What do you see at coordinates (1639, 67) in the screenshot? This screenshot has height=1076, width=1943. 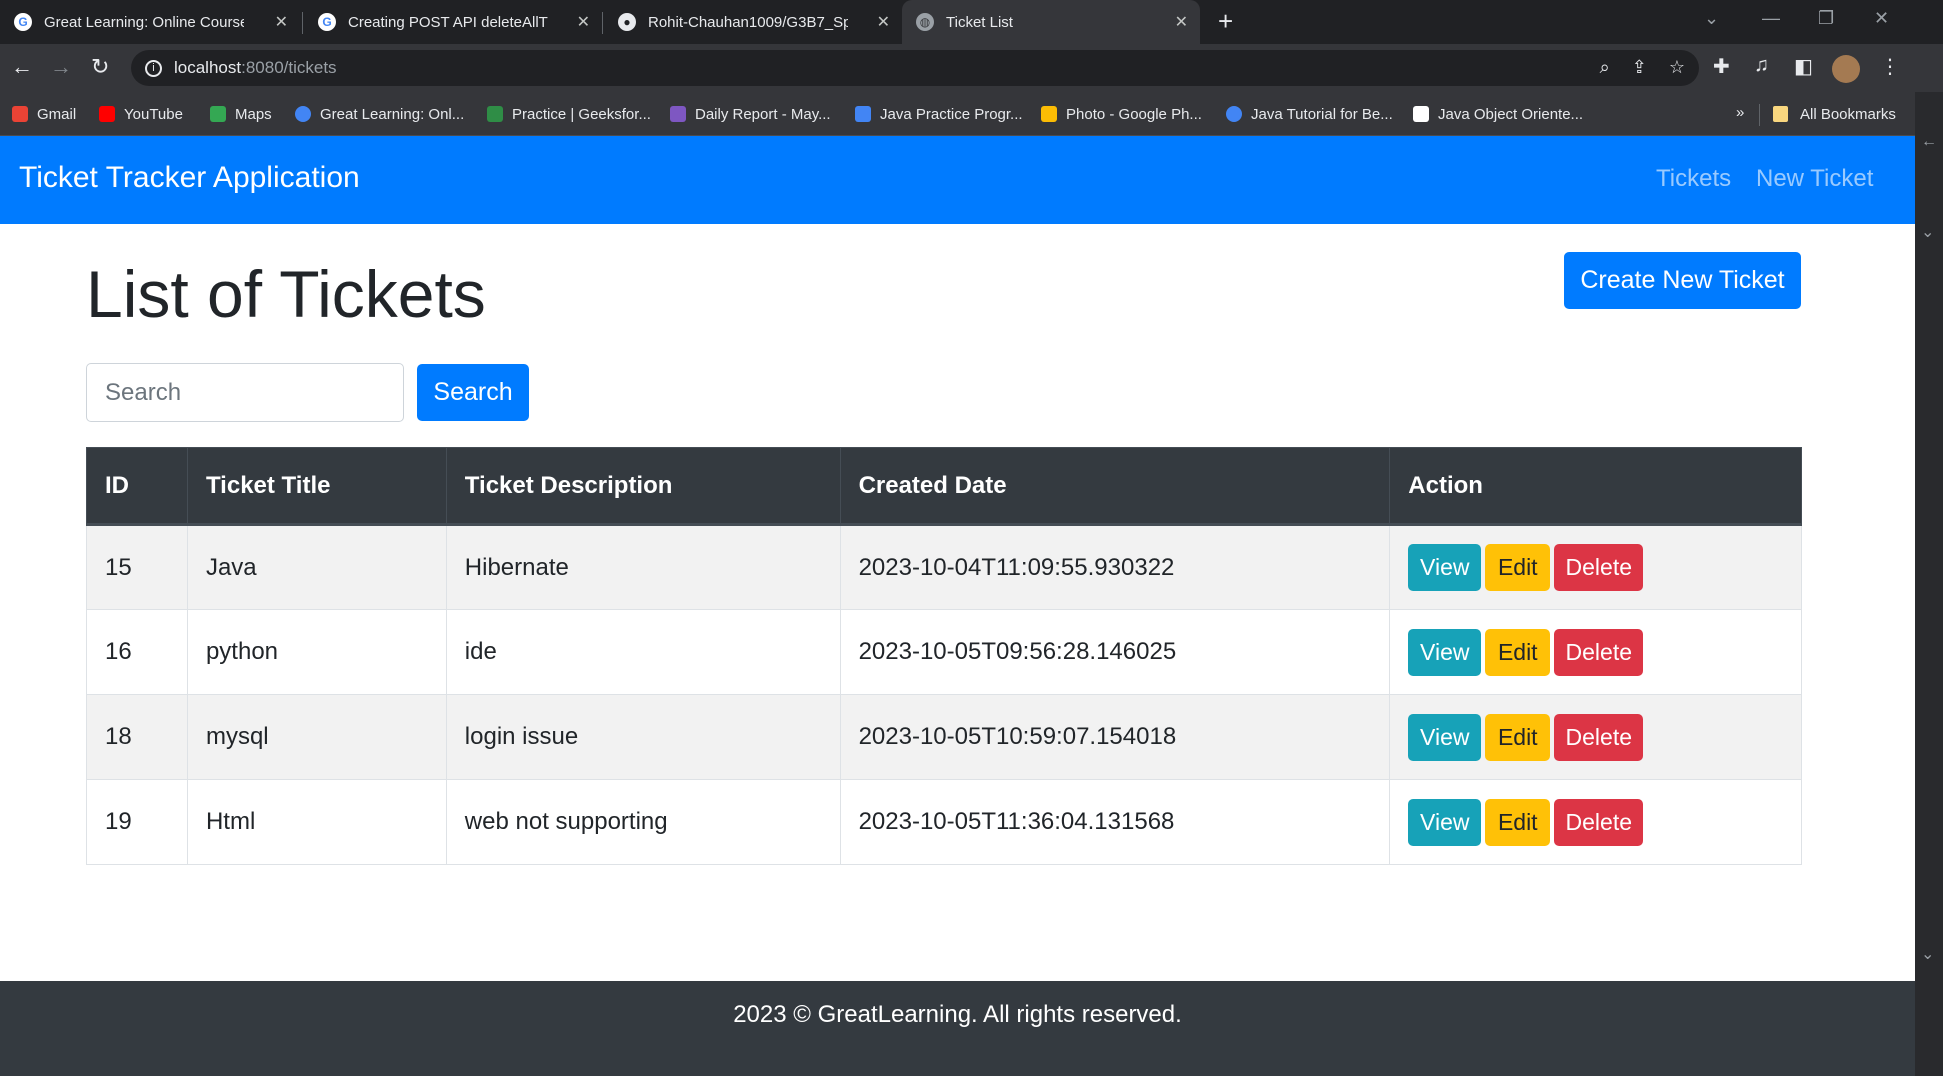 I see `share-icon: ⇪` at bounding box center [1639, 67].